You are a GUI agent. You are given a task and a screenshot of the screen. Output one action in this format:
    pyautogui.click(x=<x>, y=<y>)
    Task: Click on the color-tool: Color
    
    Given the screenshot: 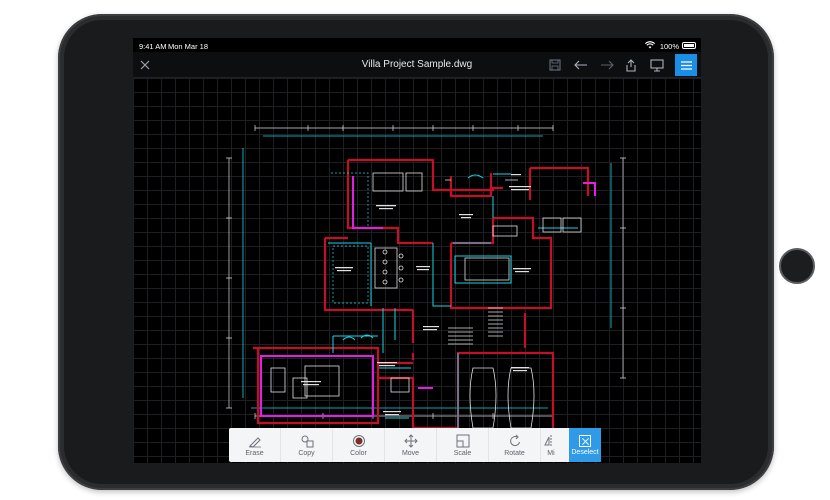 What is the action you would take?
    pyautogui.click(x=359, y=445)
    